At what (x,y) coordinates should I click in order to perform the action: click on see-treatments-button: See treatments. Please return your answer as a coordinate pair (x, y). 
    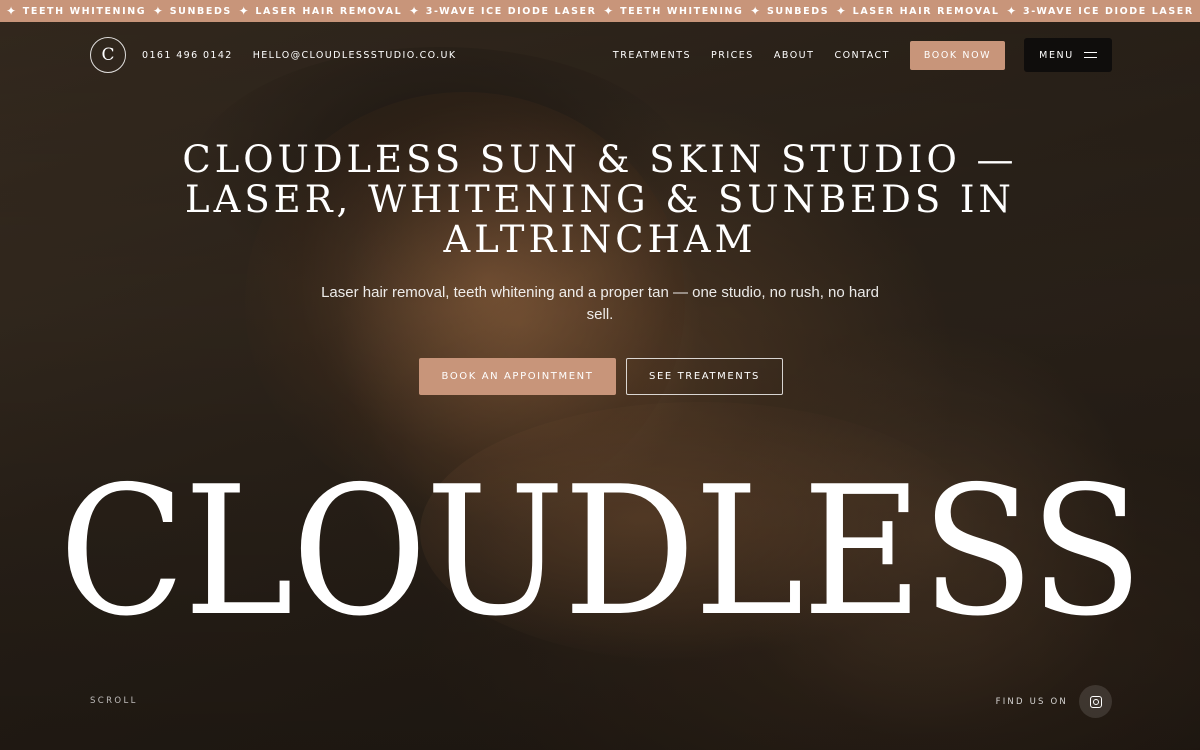
    Looking at the image, I should click on (704, 376).